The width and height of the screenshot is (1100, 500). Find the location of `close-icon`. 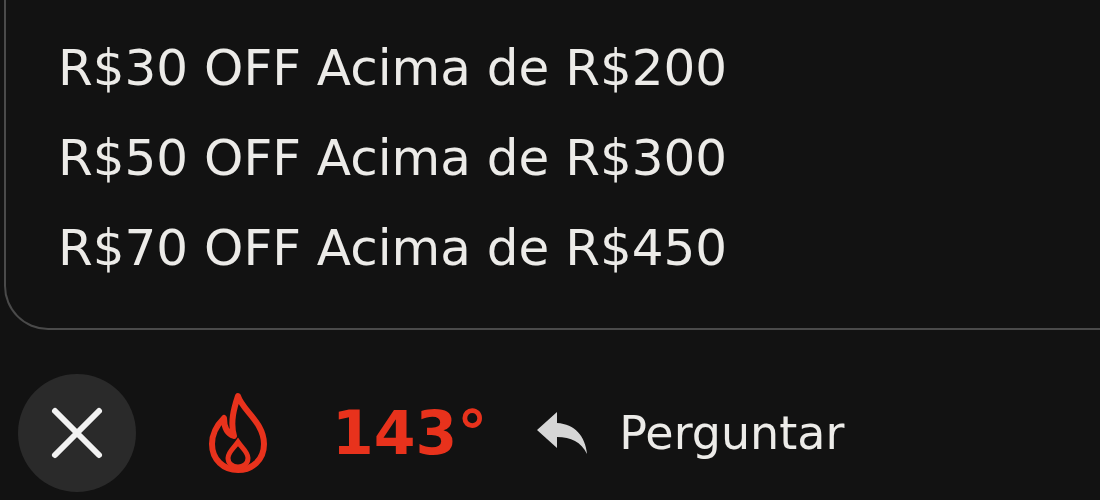

close-icon is located at coordinates (77, 433).